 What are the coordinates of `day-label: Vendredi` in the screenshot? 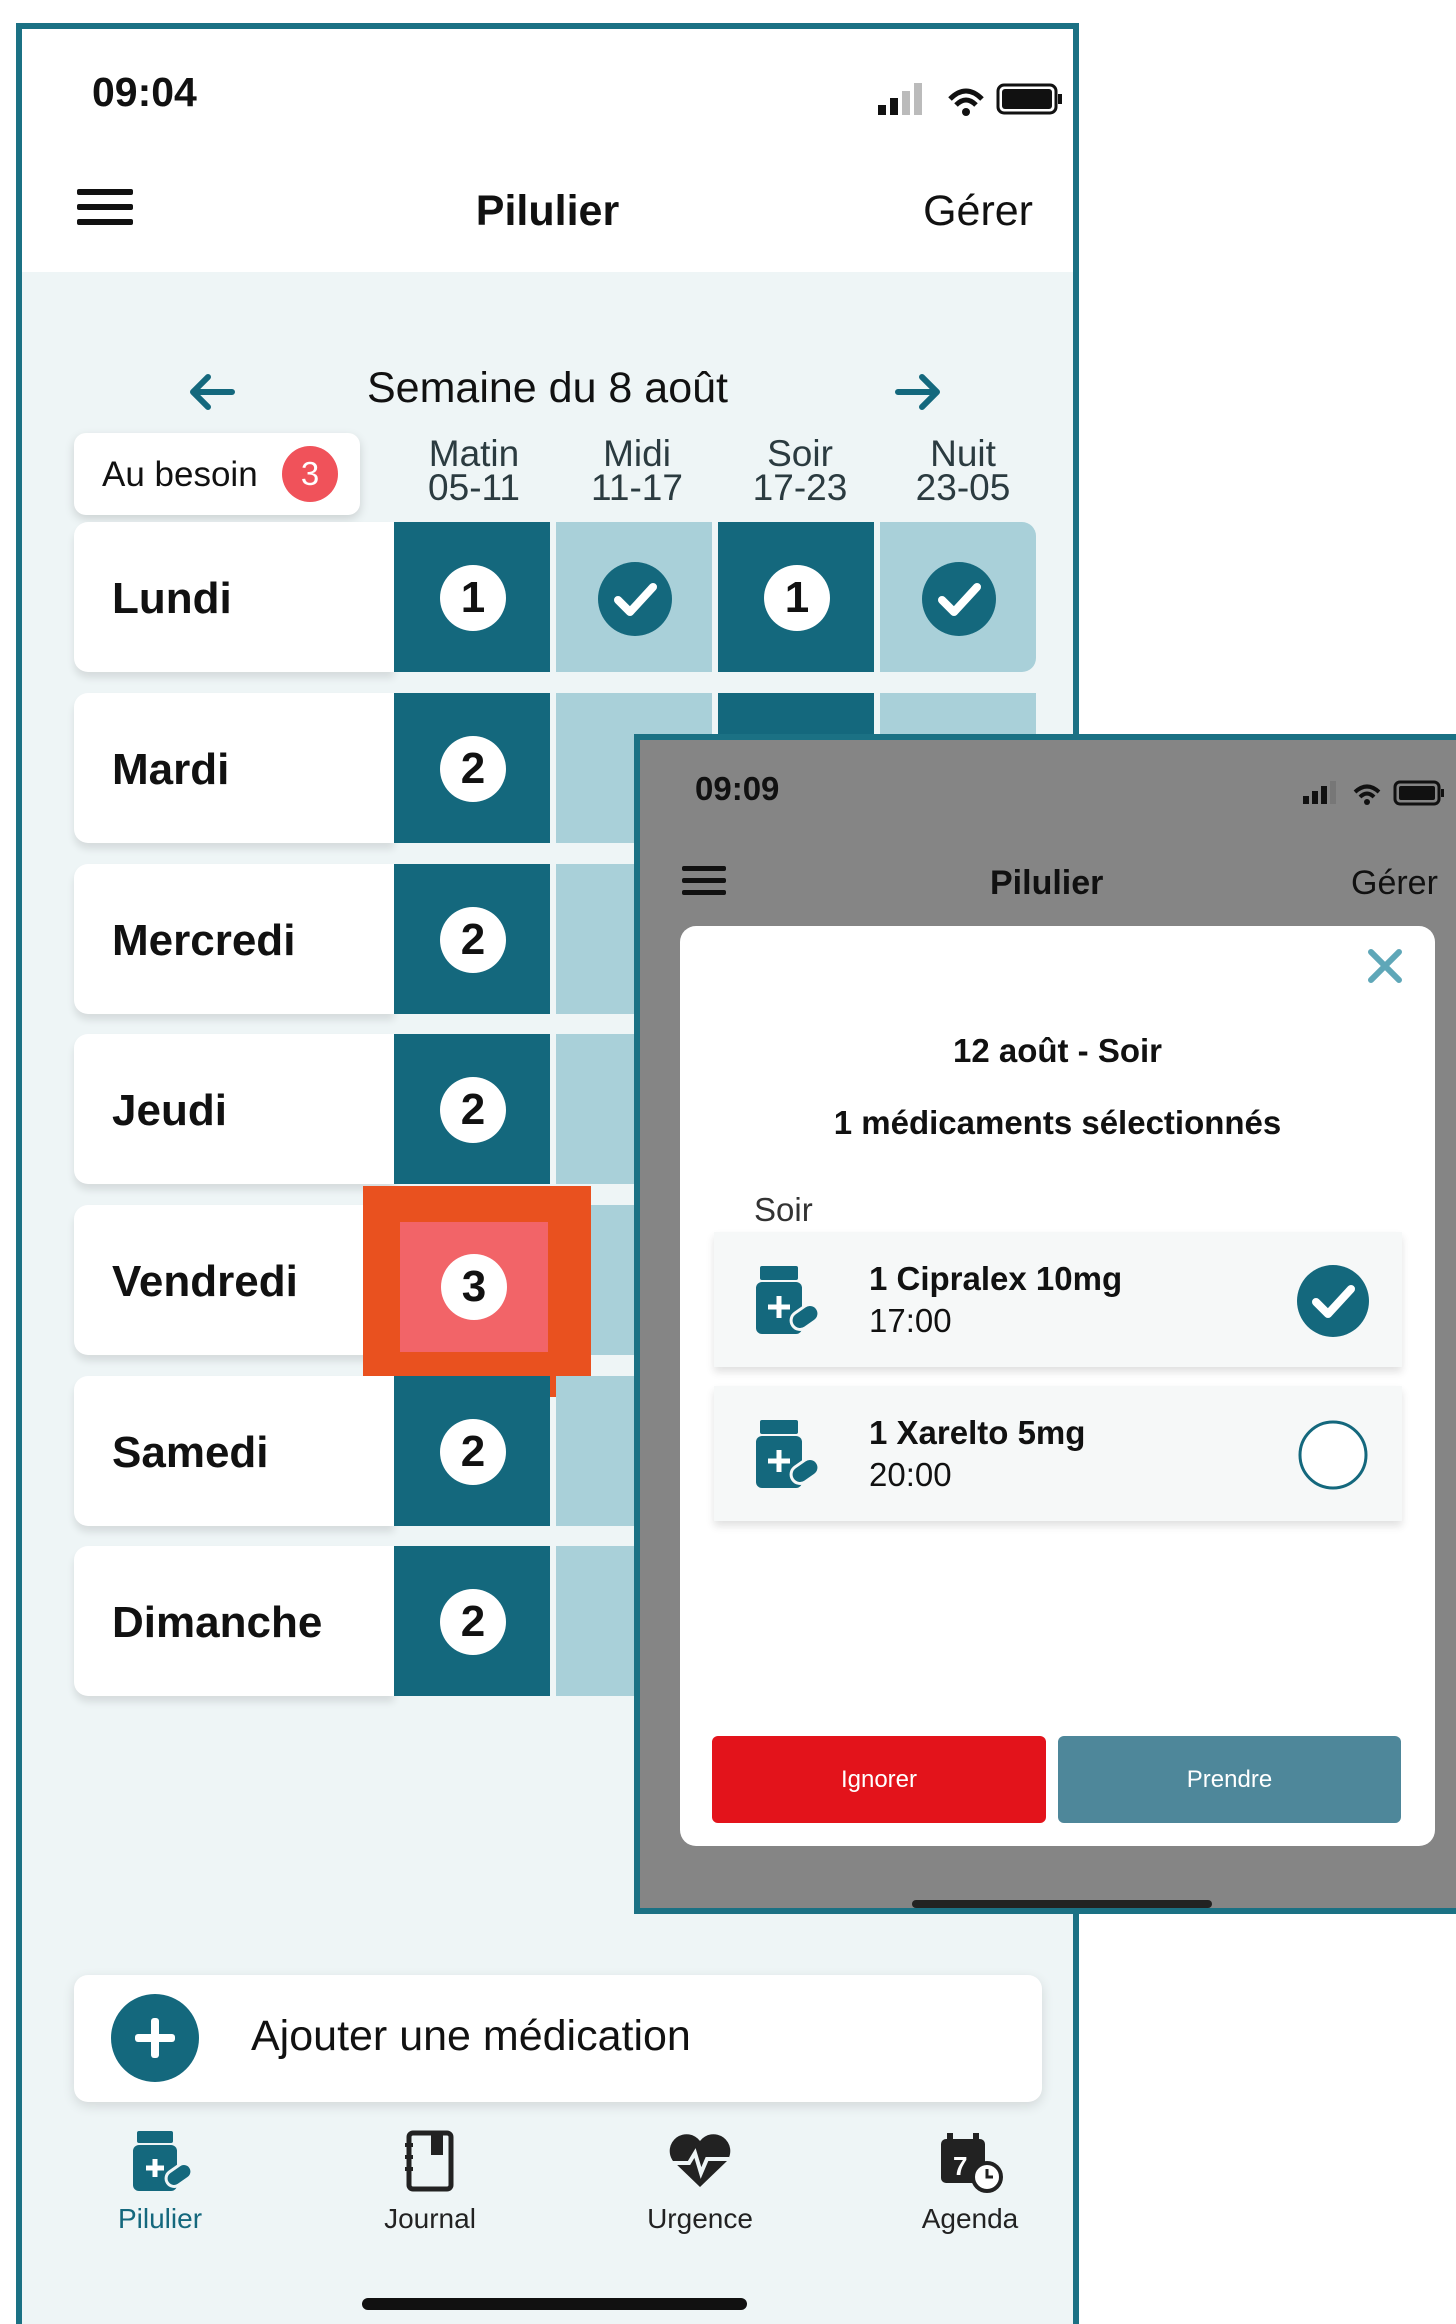 It's located at (234, 1280).